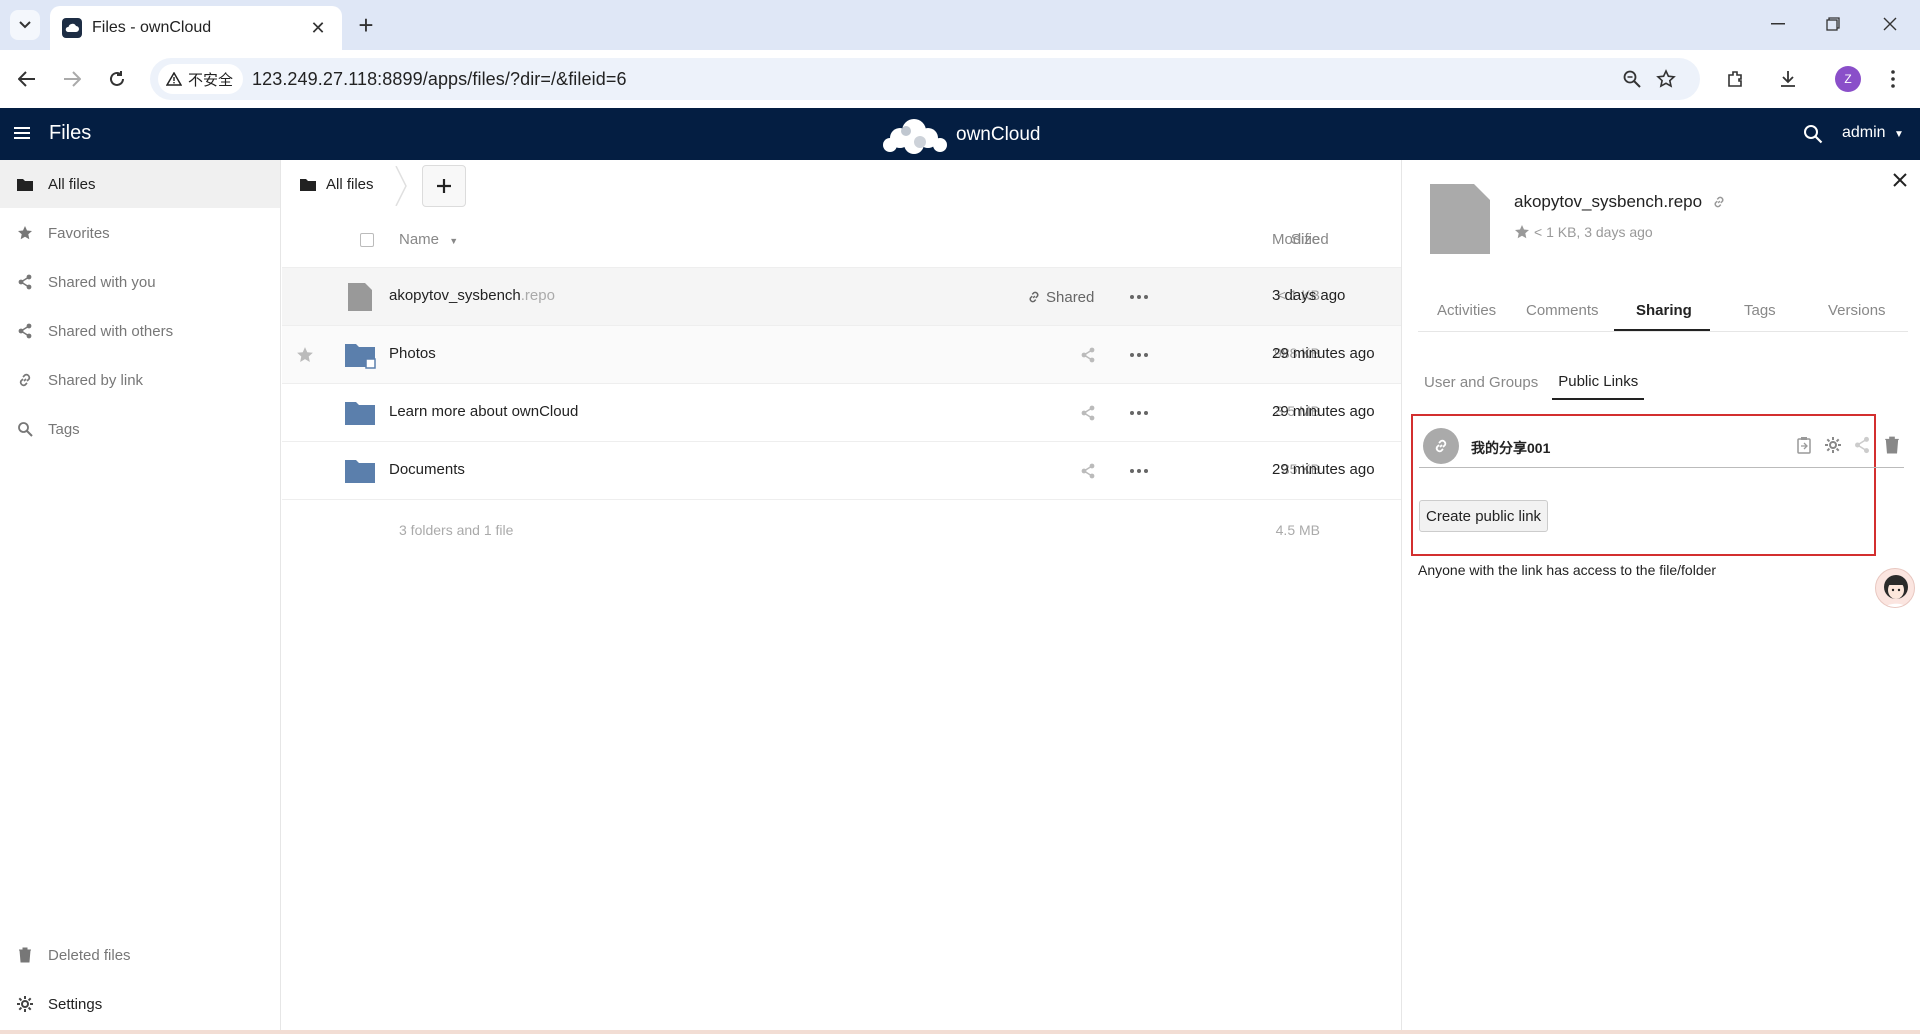 The image size is (1920, 1034). I want to click on file-modified: 3 days ago, so click(1309, 295).